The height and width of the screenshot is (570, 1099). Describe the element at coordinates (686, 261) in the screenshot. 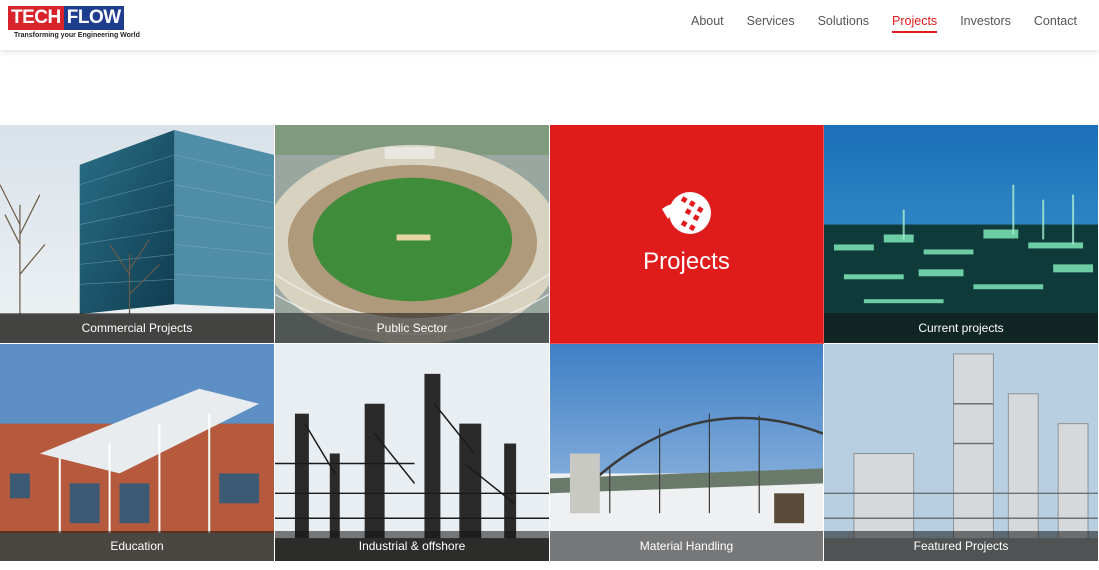

I see `page-title: Projects` at that location.